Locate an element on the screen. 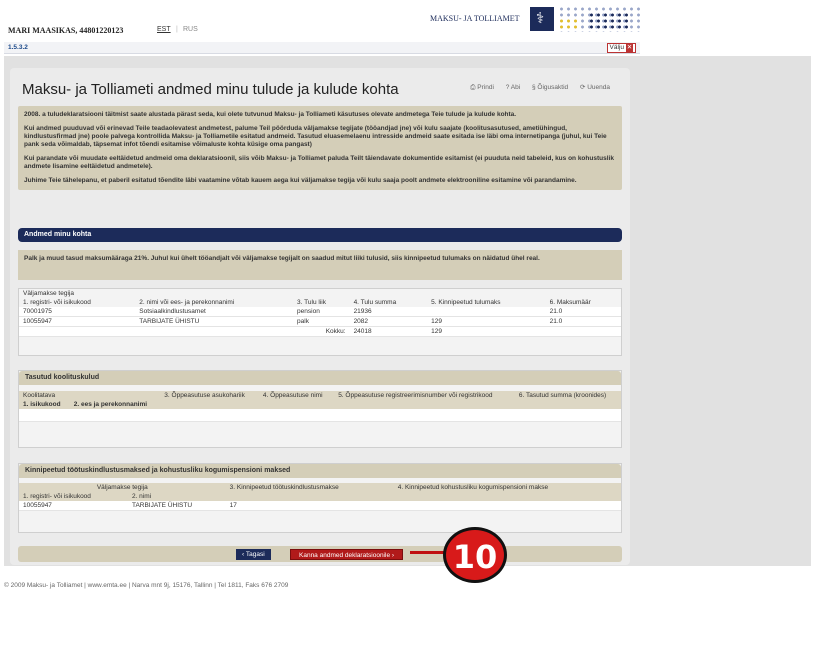  action-bar: ‹ Tagasi Kanna andmed deklaratsioonile › is located at coordinates (320, 554).